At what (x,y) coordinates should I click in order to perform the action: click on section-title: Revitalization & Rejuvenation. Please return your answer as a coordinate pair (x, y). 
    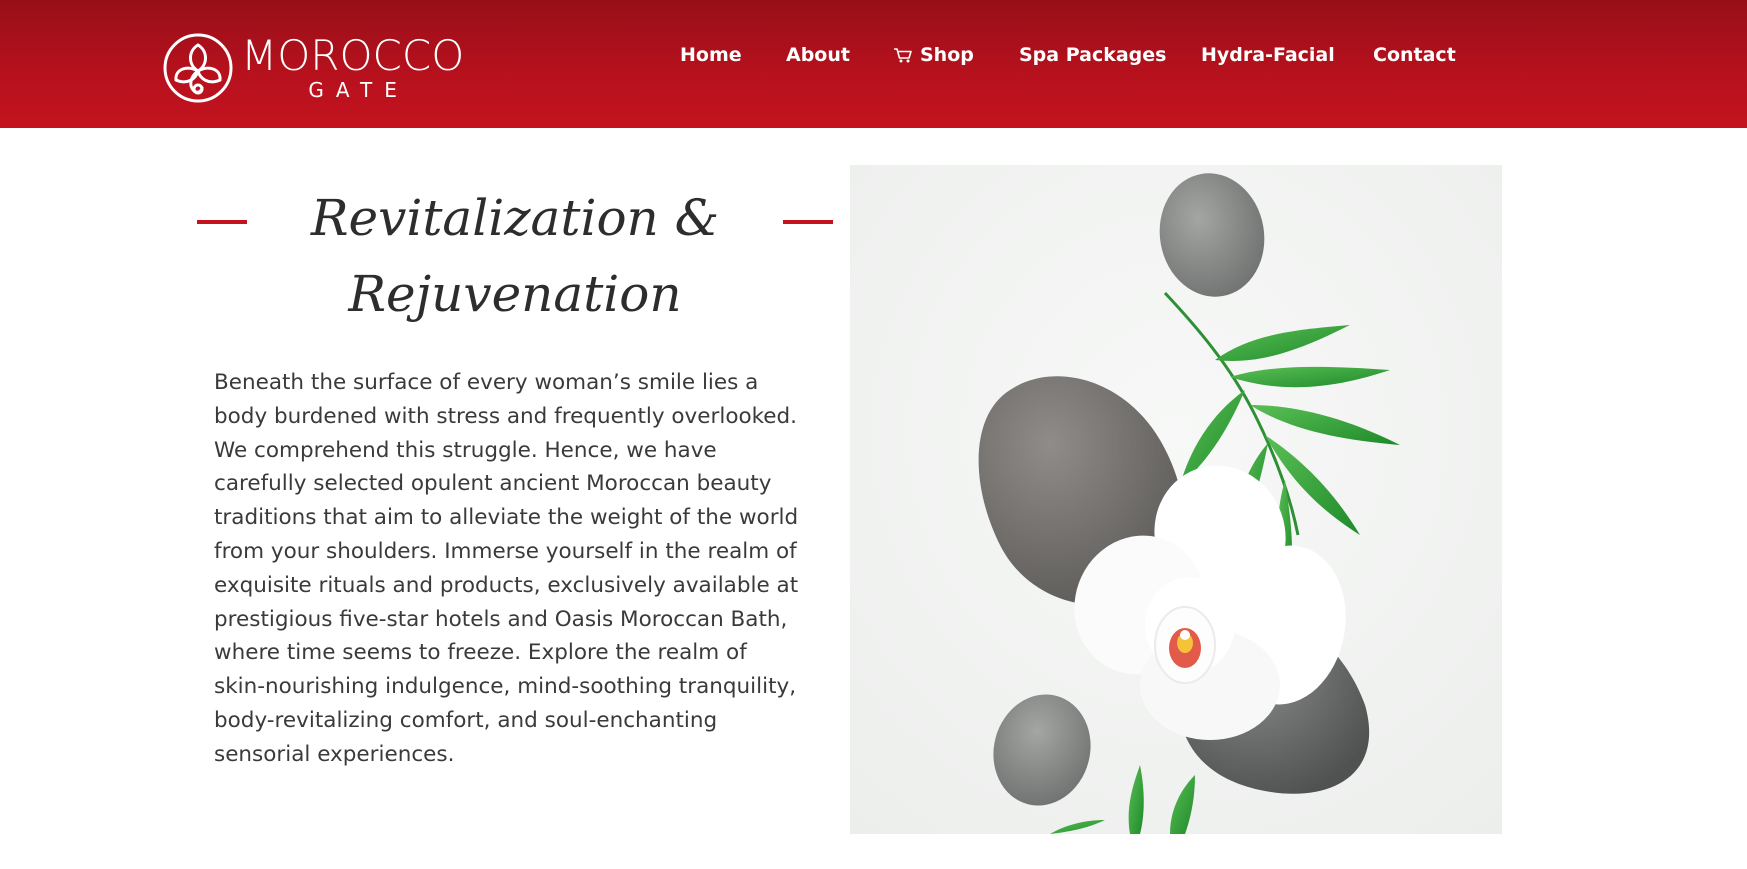
    Looking at the image, I should click on (515, 256).